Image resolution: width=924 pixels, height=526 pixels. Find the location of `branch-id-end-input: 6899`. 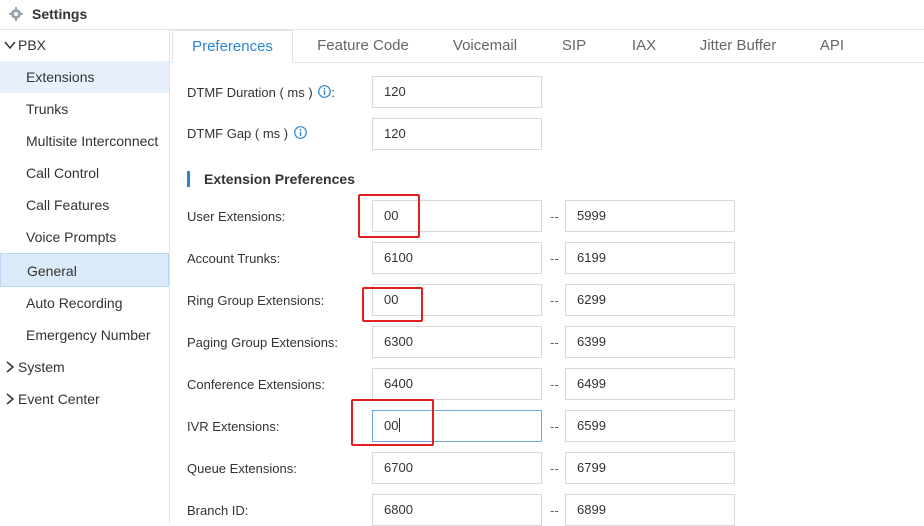

branch-id-end-input: 6899 is located at coordinates (650, 510).